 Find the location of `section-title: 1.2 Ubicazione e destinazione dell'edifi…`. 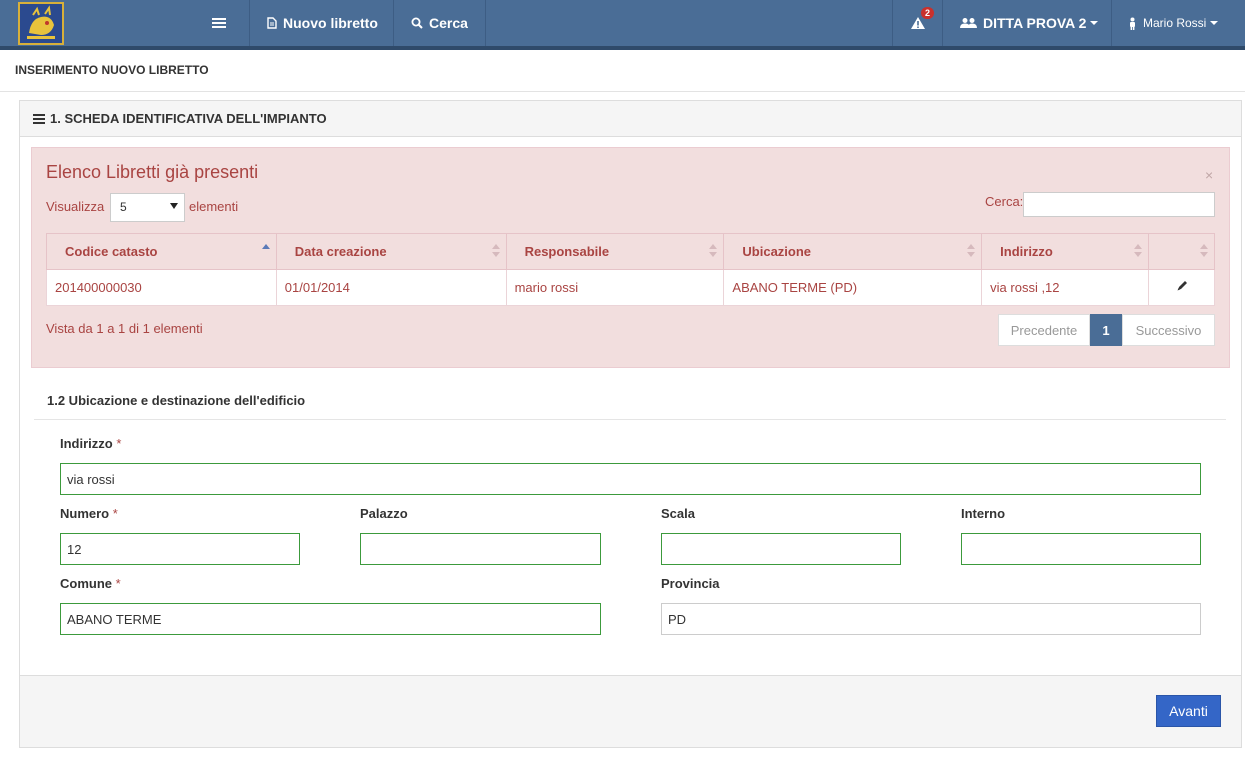

section-title: 1.2 Ubicazione e destinazione dell'edifi… is located at coordinates (176, 400).